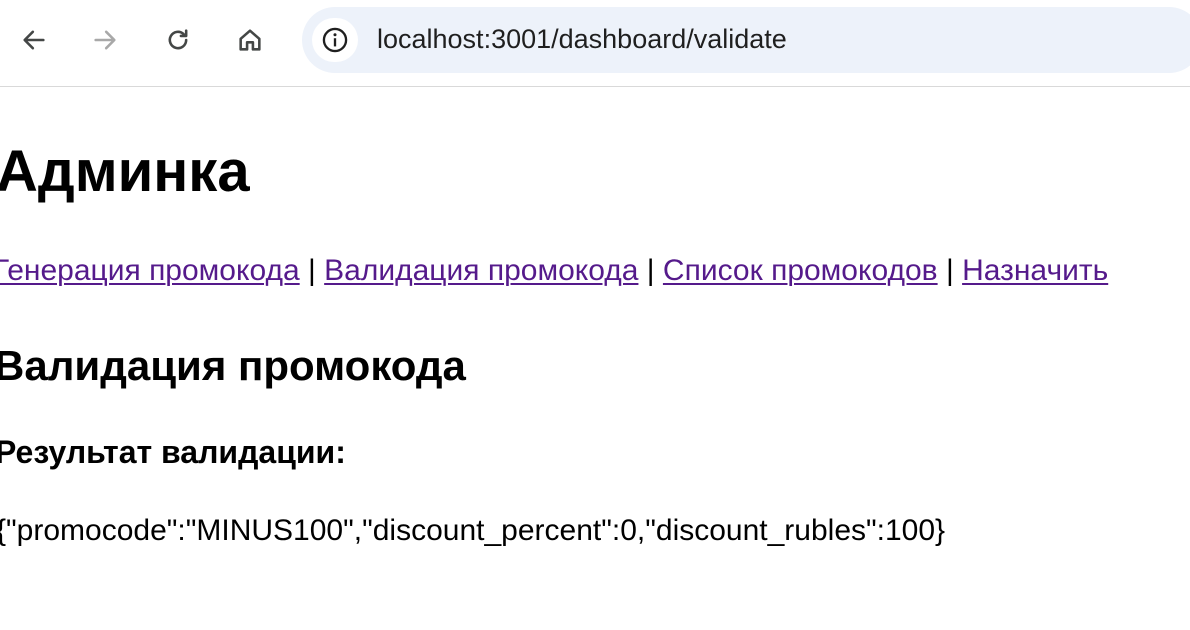  I want to click on back-arrow-icon, so click(34, 40).